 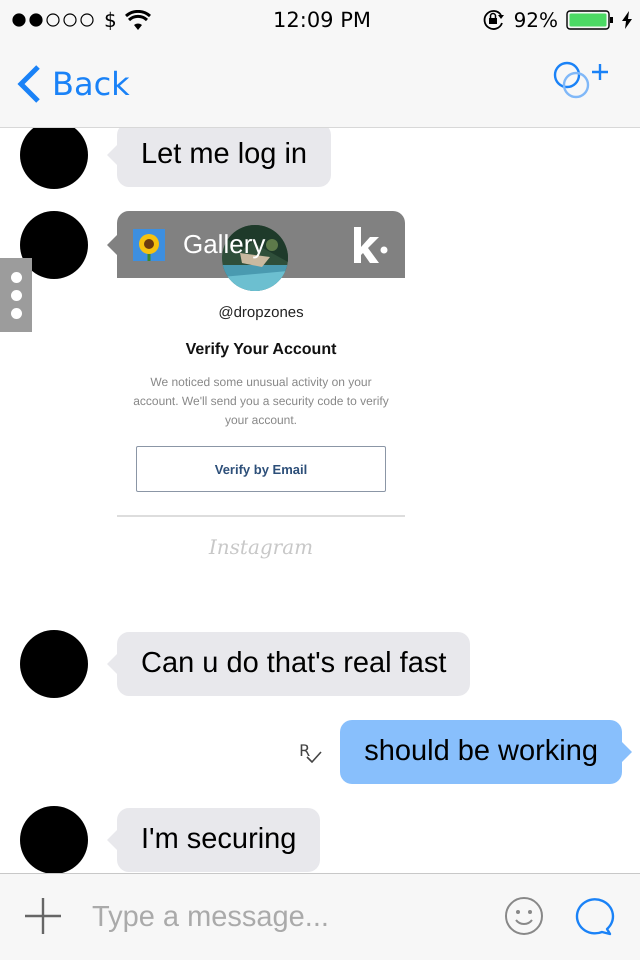 What do you see at coordinates (590, 20) in the screenshot?
I see `battery-icon` at bounding box center [590, 20].